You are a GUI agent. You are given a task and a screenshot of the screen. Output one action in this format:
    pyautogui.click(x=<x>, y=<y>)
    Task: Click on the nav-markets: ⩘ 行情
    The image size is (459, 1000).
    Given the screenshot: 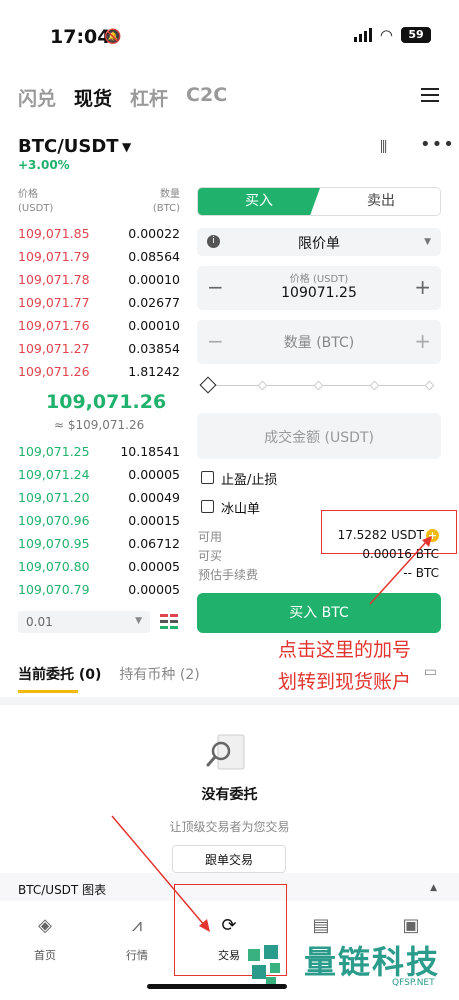 What is the action you would take?
    pyautogui.click(x=137, y=939)
    